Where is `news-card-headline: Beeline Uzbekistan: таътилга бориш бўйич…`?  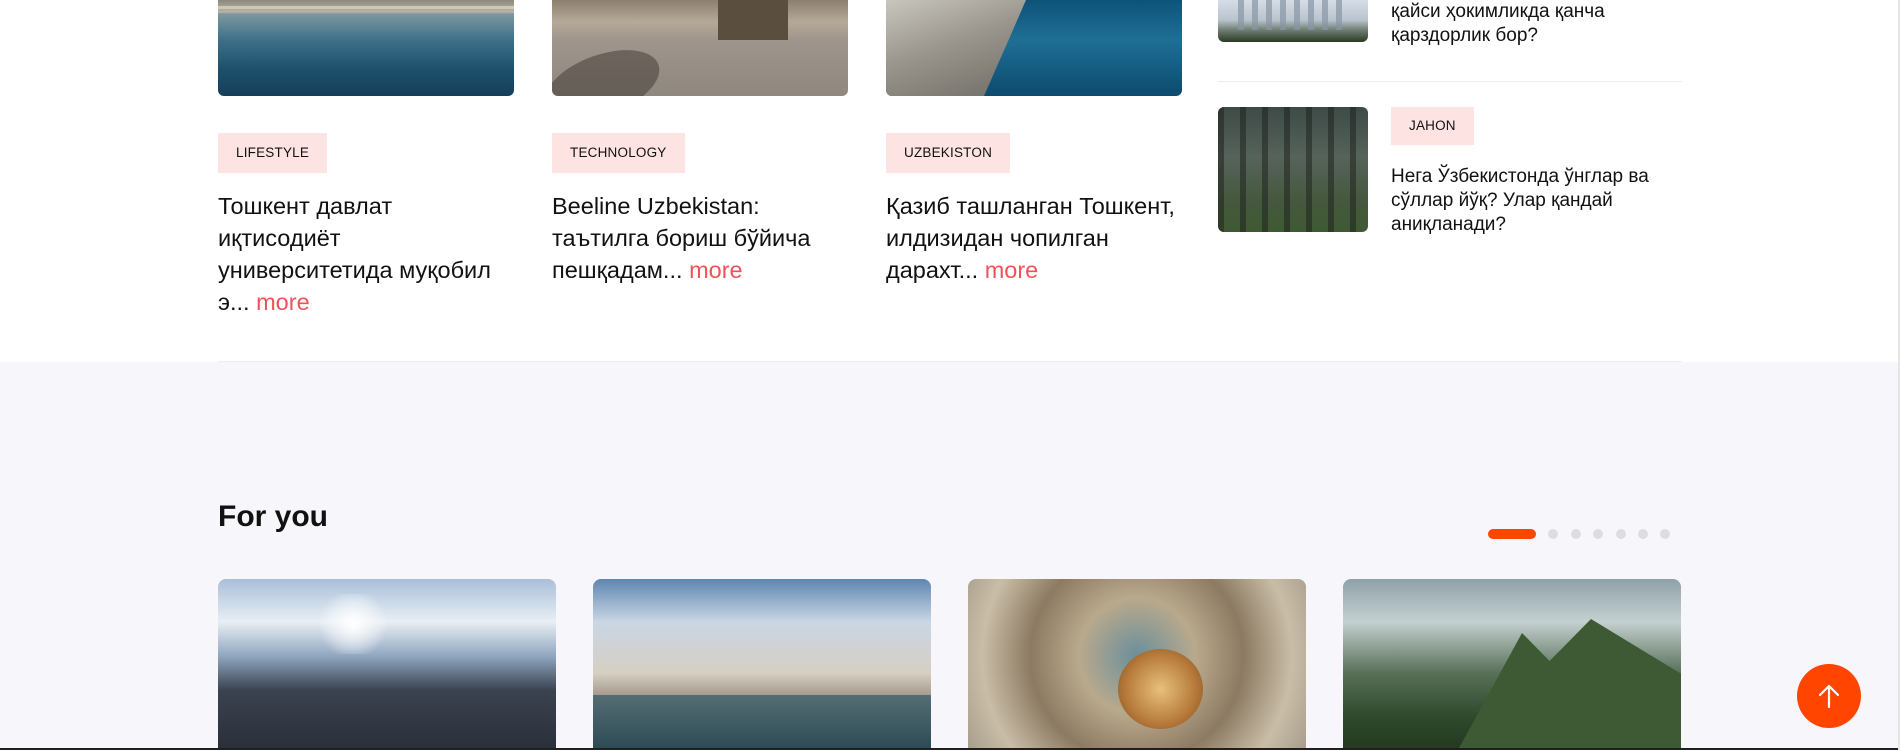
news-card-headline: Beeline Uzbekistan: таътилга бориш бўйич… is located at coordinates (700, 238).